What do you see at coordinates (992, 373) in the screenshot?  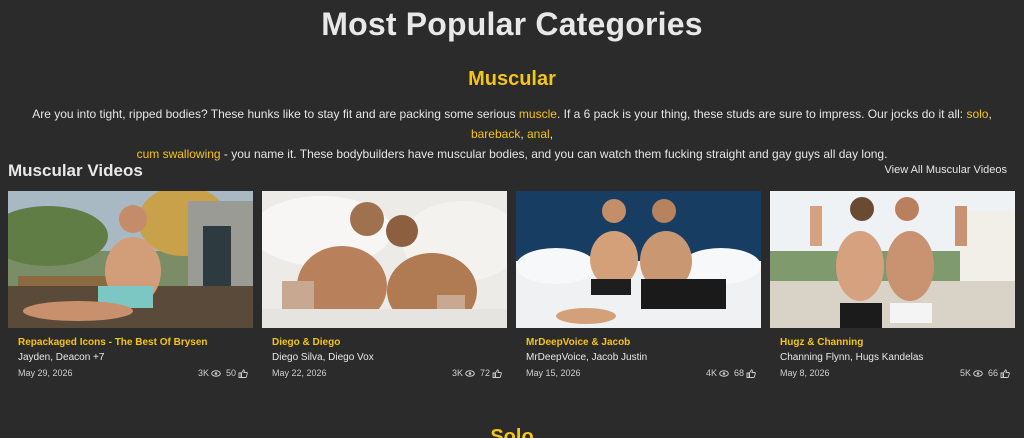 I see `like-count: 66` at bounding box center [992, 373].